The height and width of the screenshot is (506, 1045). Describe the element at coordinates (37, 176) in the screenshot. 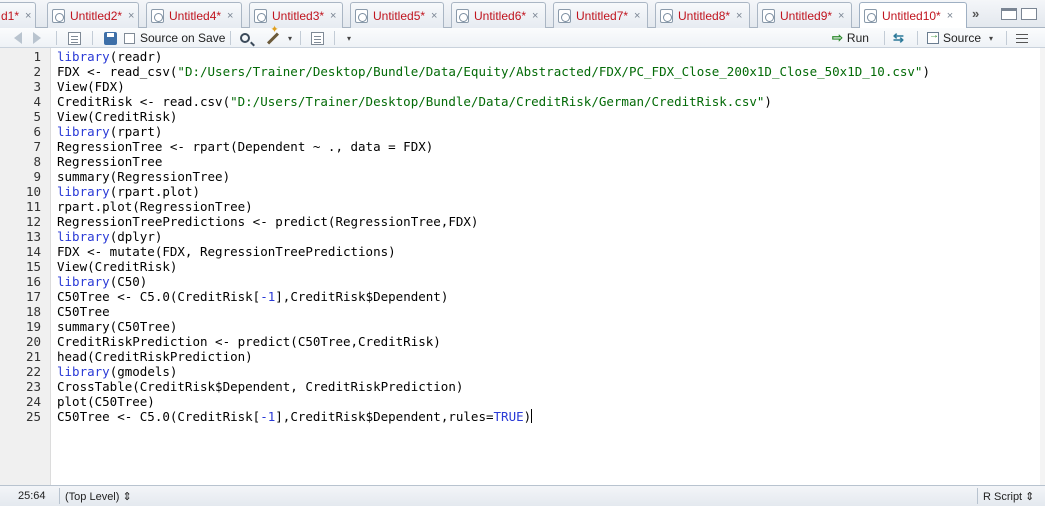

I see `line-number: 9` at that location.